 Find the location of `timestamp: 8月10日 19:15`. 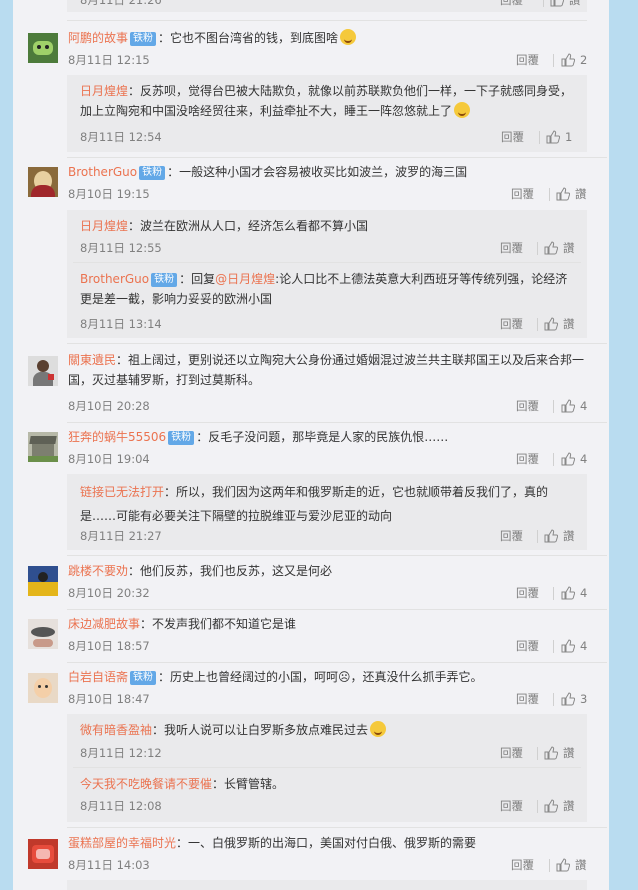

timestamp: 8月10日 19:15 is located at coordinates (109, 194).